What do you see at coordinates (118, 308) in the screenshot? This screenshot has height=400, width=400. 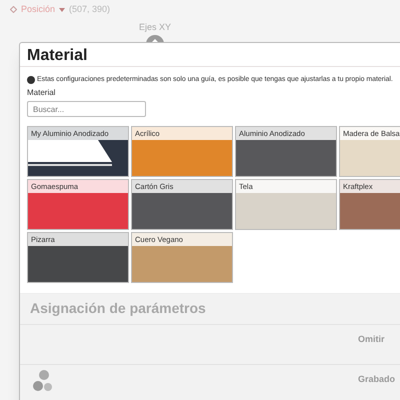 I see `section-title: Asignación de parámetros` at bounding box center [118, 308].